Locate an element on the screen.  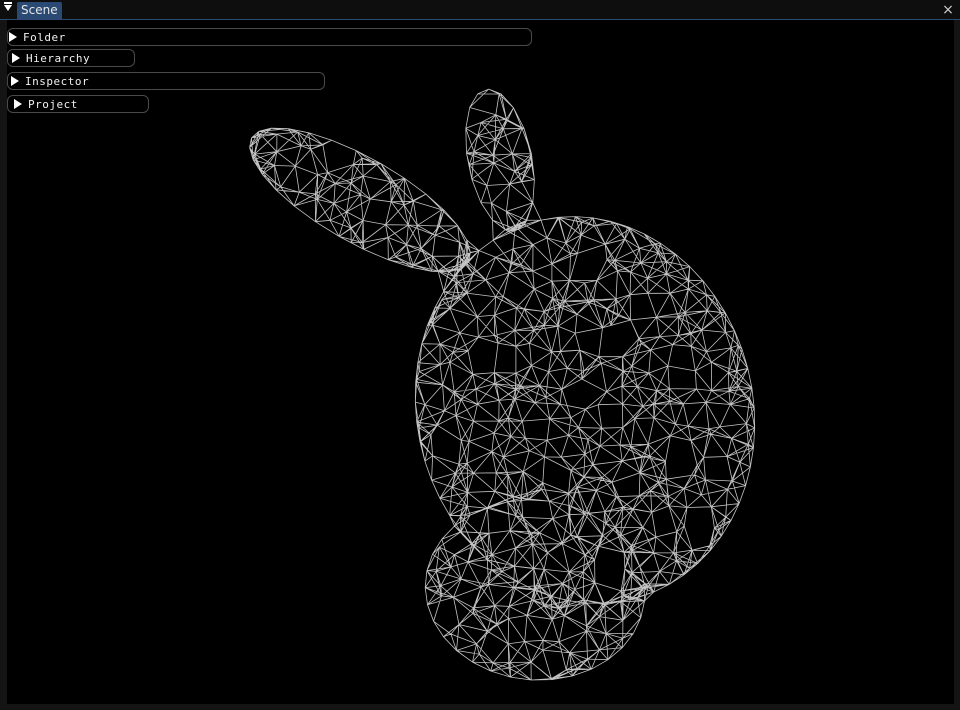
frame-right is located at coordinates (957, 365).